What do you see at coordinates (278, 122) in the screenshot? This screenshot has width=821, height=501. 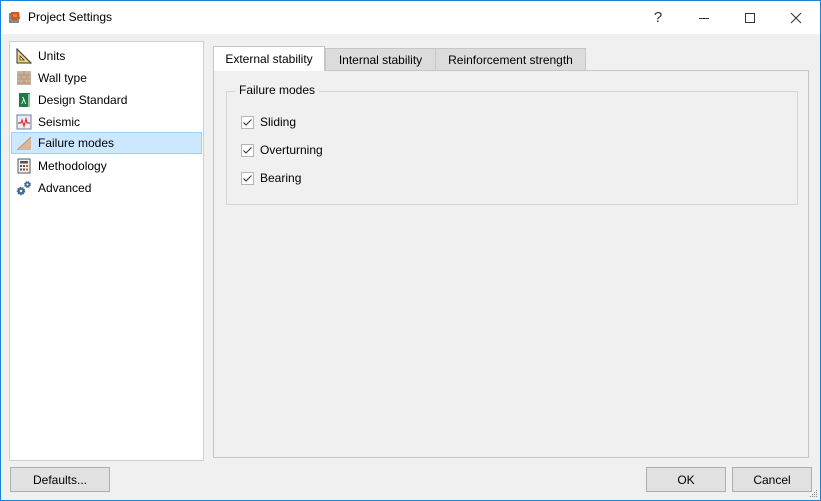 I see `sliding-label: Sliding` at bounding box center [278, 122].